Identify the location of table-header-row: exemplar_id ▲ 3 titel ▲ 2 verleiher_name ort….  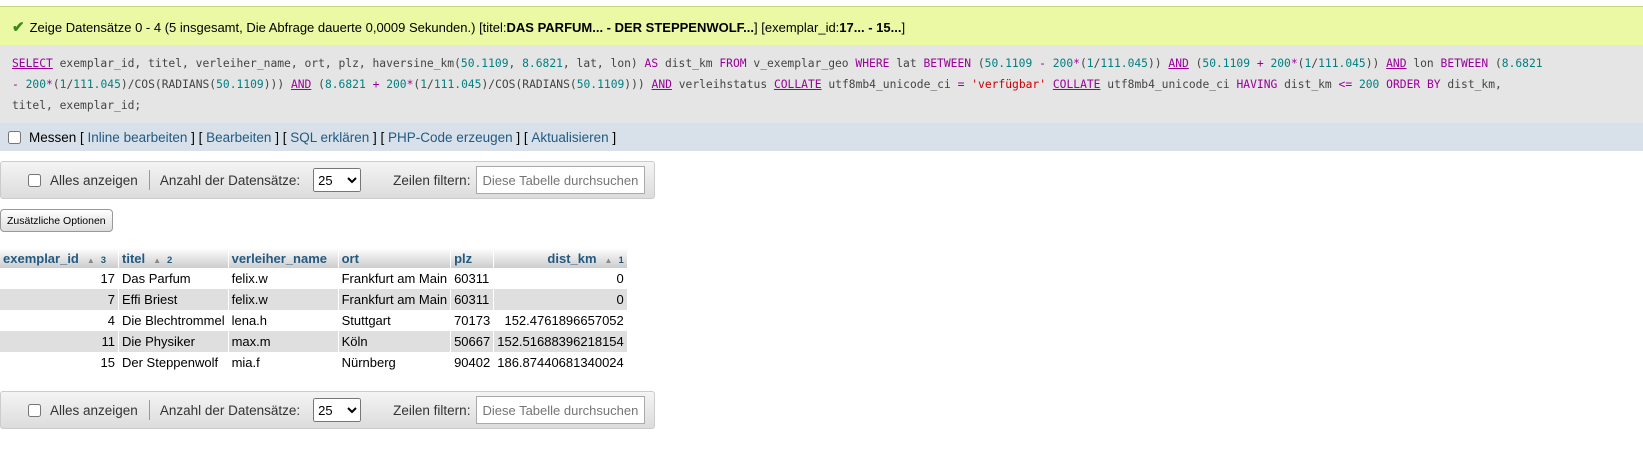
(314, 258).